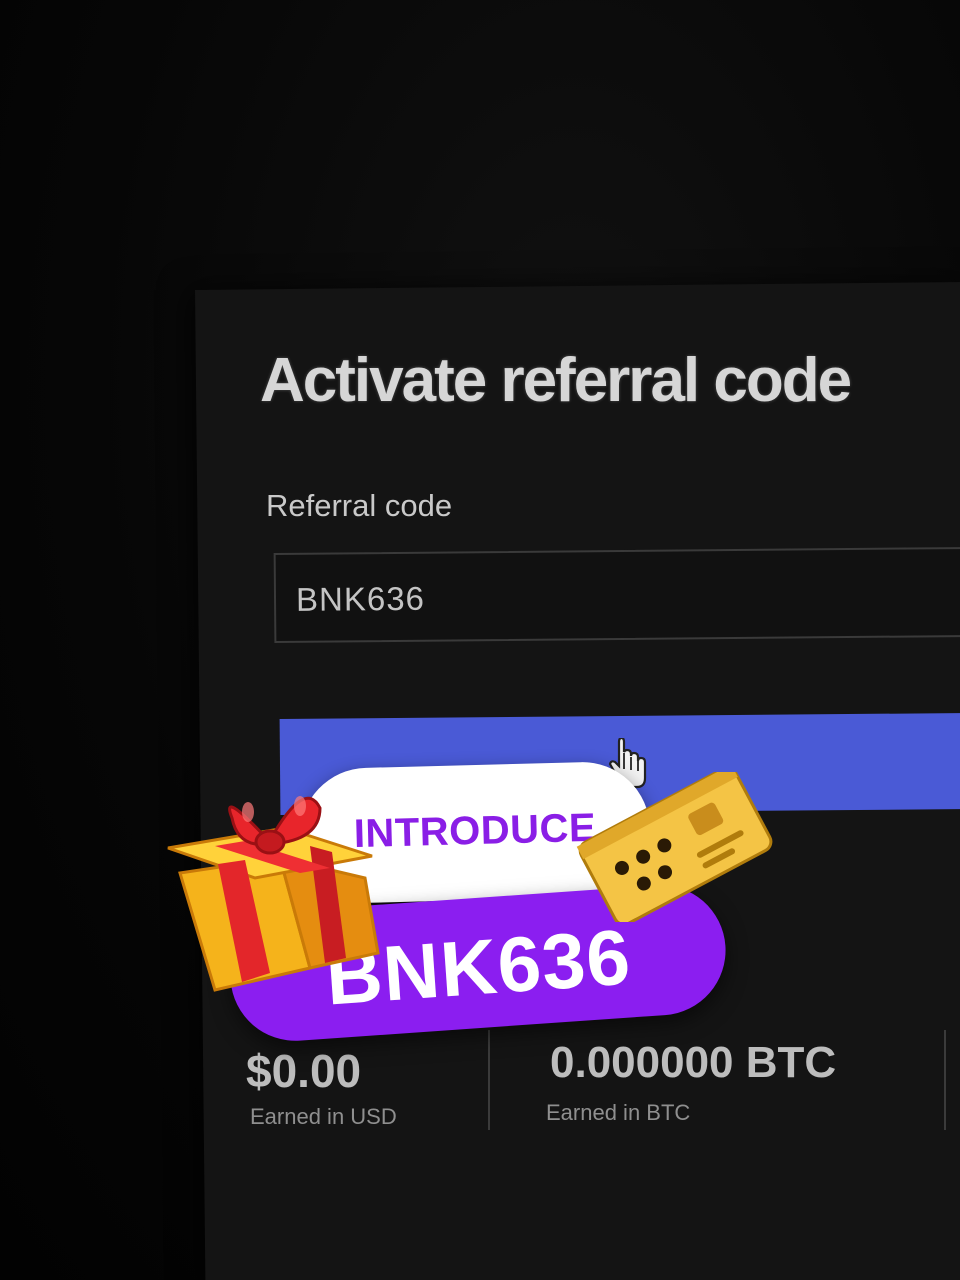 This screenshot has width=960, height=1280. I want to click on earned-btc-caption: Earned in BTC, so click(618, 1112).